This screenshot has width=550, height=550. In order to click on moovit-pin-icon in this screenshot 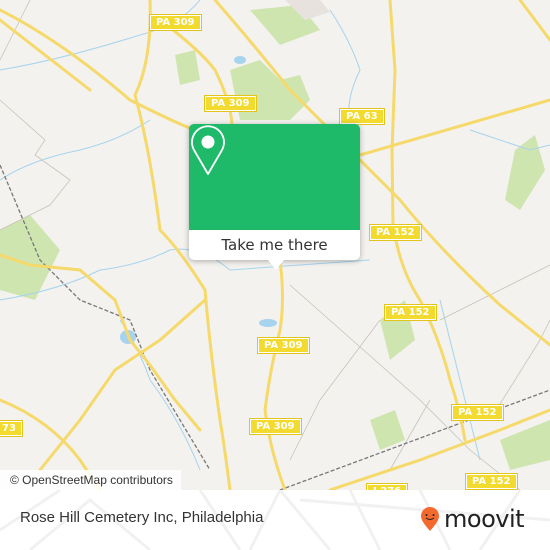, I will do `click(430, 519)`.